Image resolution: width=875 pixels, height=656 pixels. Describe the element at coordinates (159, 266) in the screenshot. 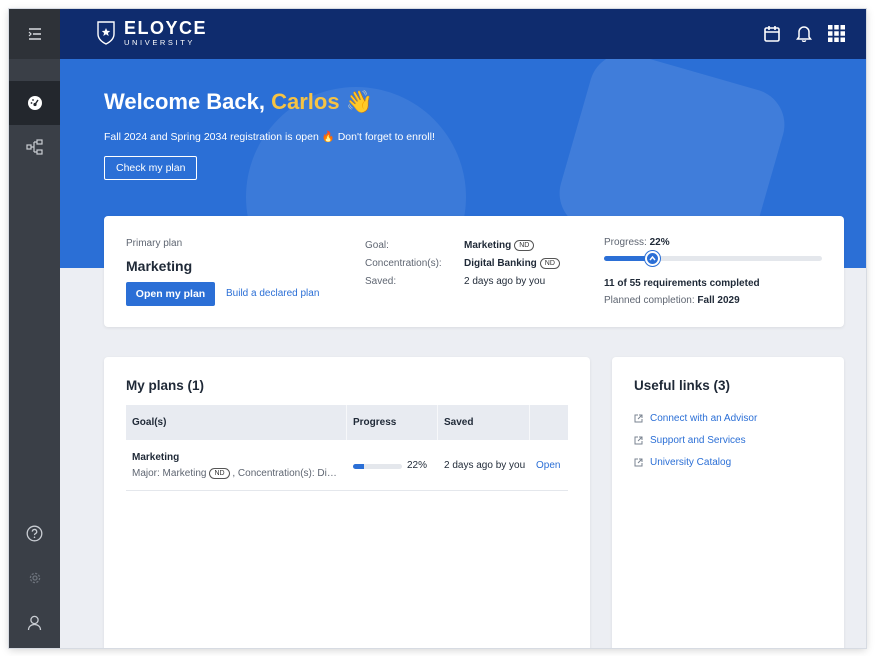

I see `primary-plan-name: Marketing` at that location.